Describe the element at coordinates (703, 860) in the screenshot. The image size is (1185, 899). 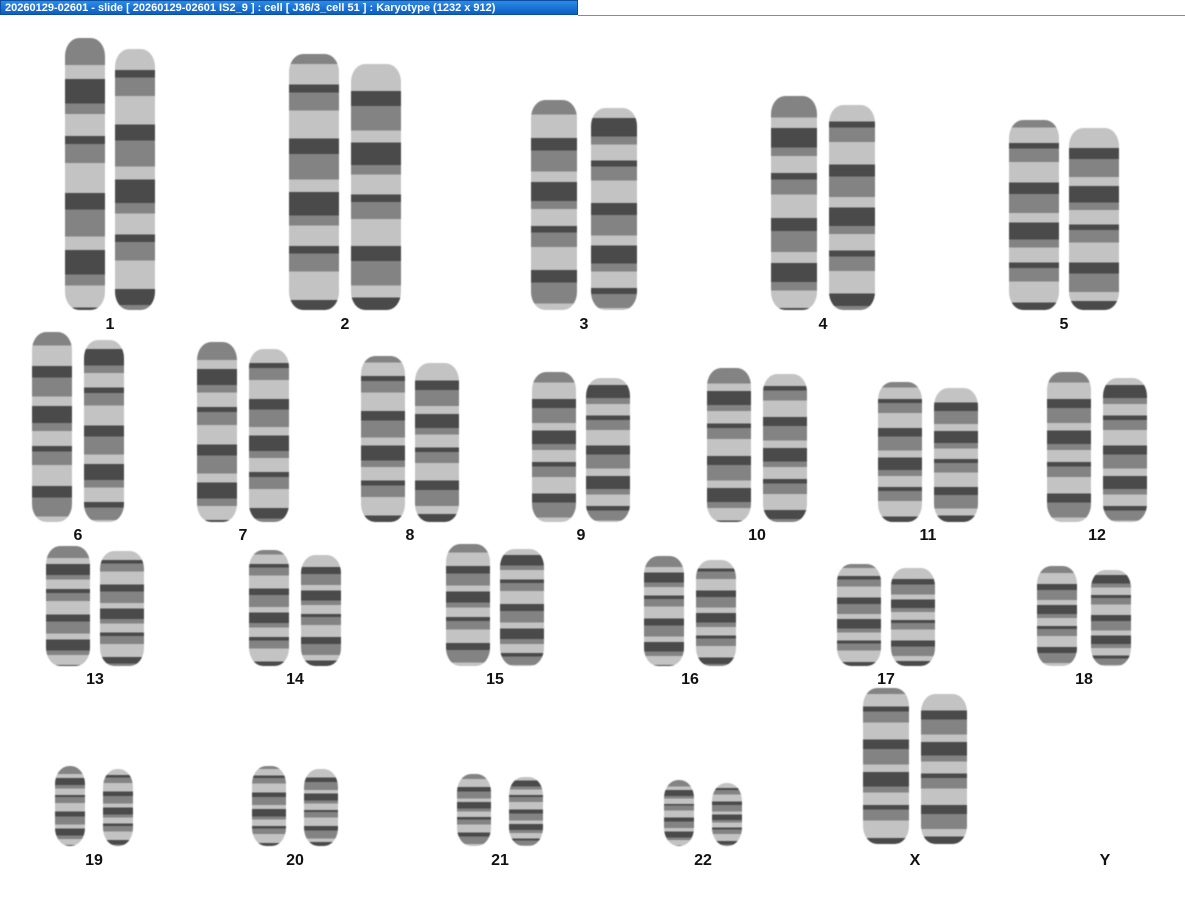
I see `chromosome-label-22: 22` at that location.